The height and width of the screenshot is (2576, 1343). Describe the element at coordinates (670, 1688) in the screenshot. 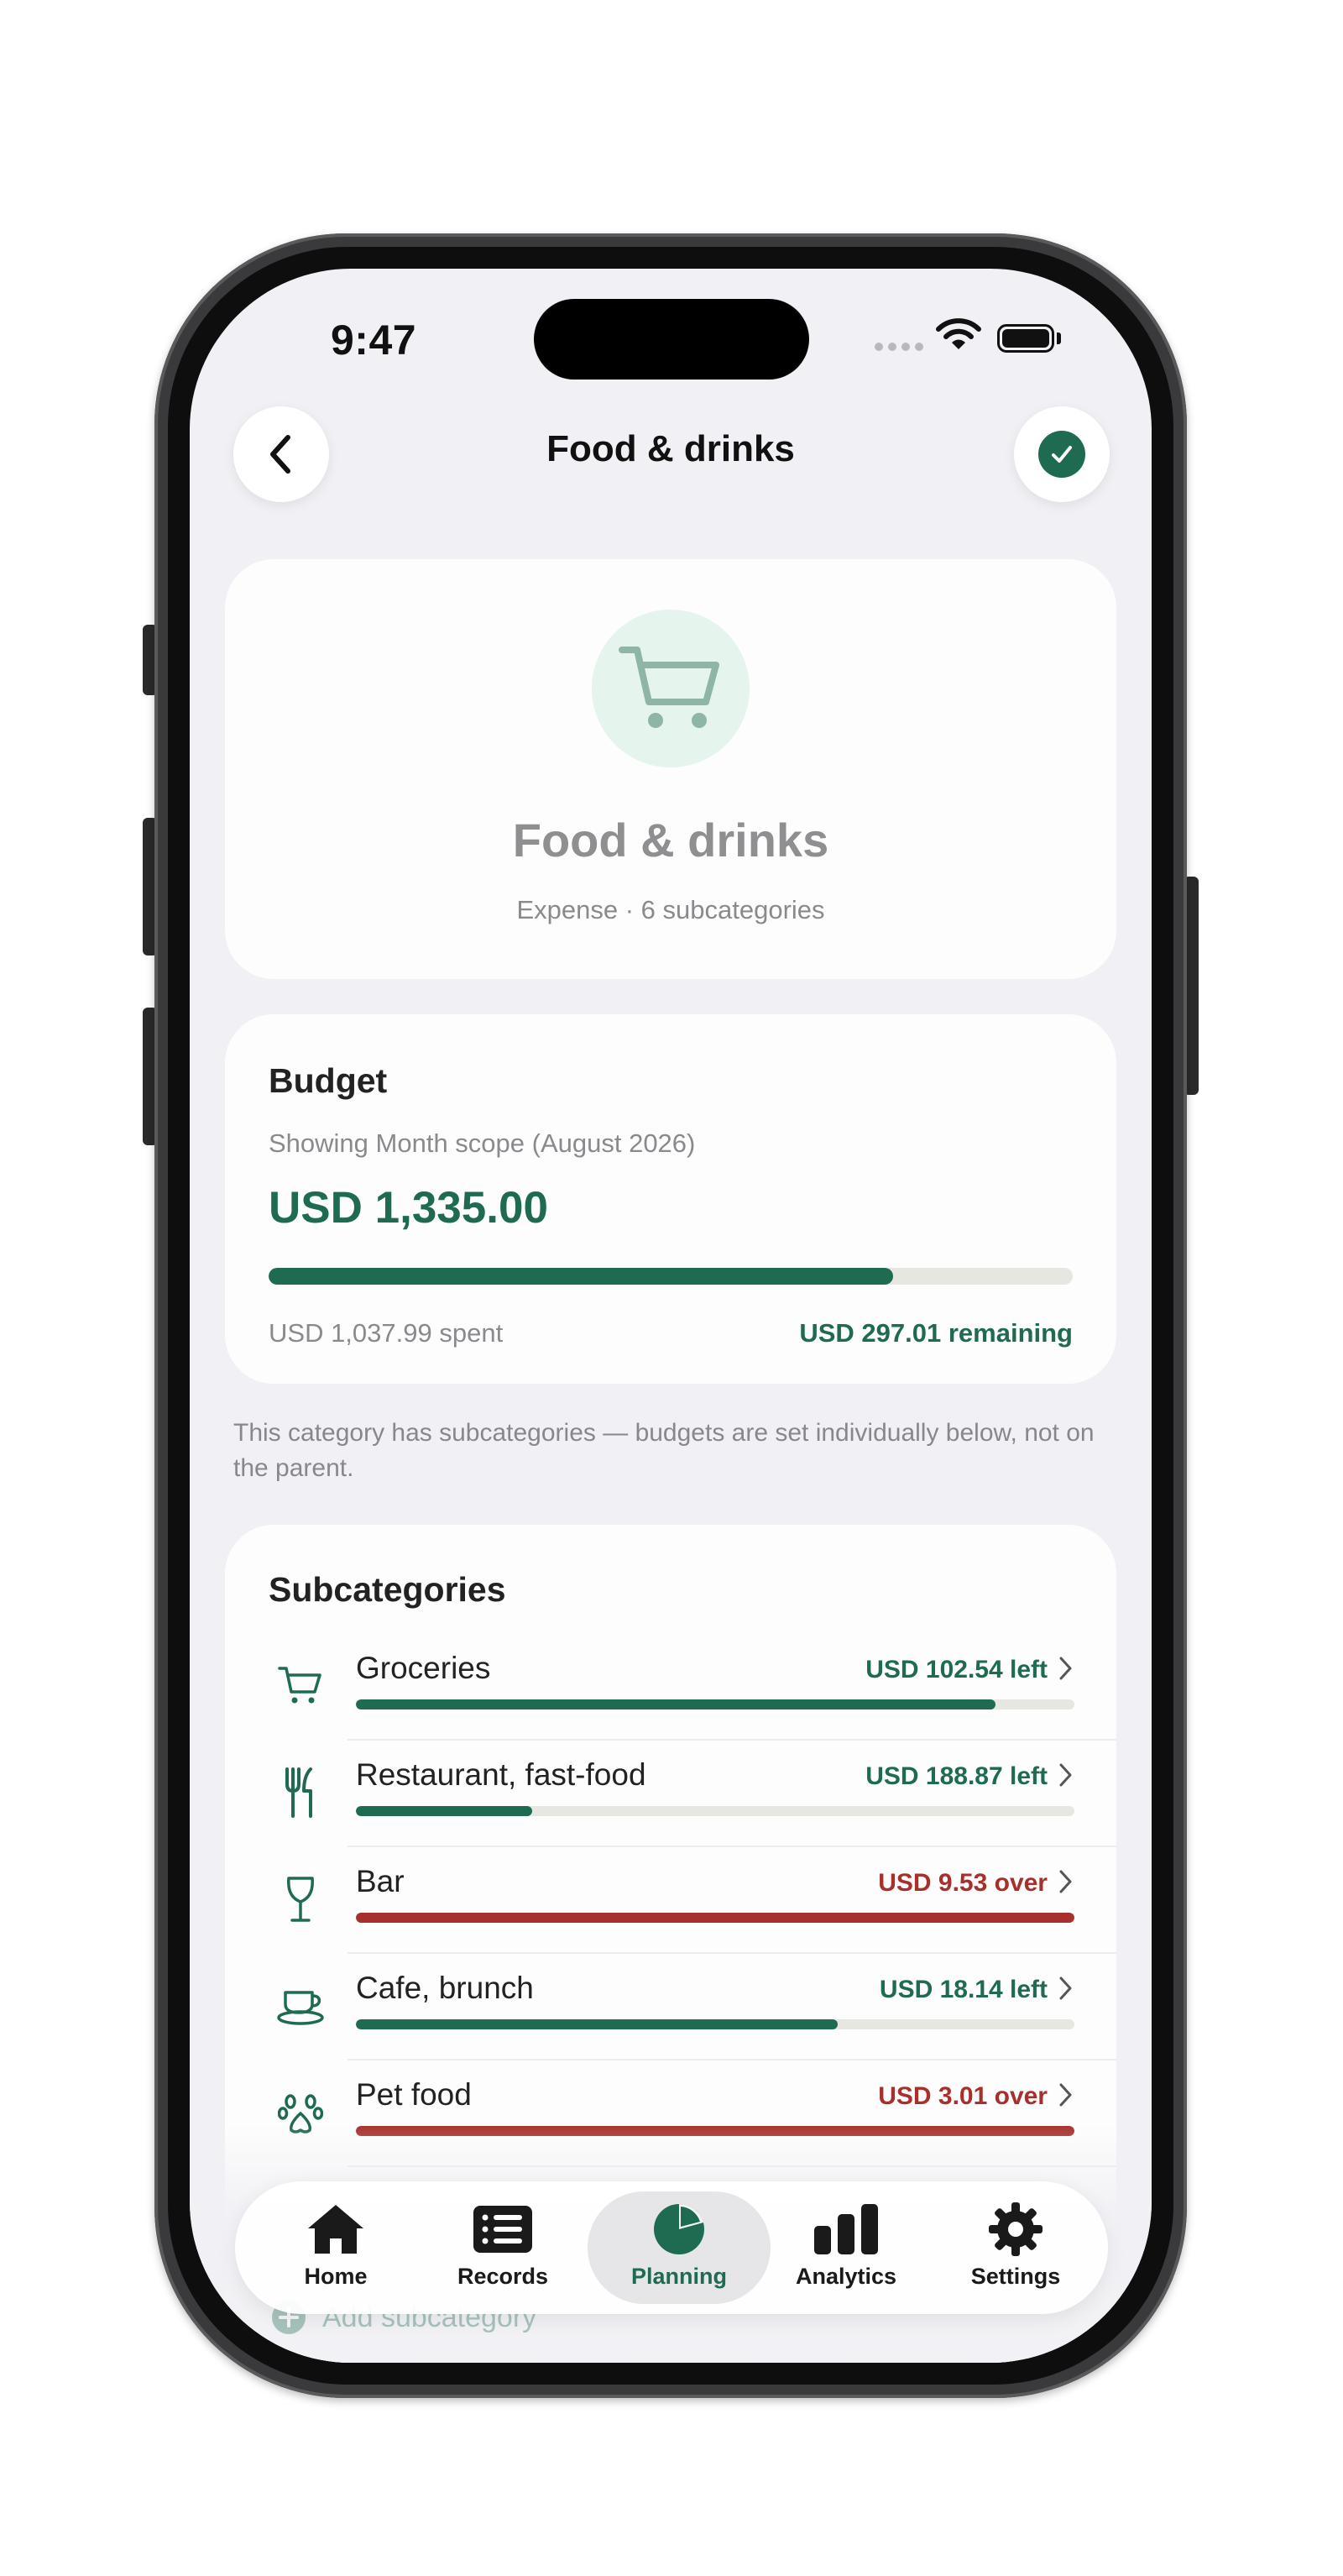

I see `subcategory-row-groceries: Groceries USD 102.54 left` at that location.